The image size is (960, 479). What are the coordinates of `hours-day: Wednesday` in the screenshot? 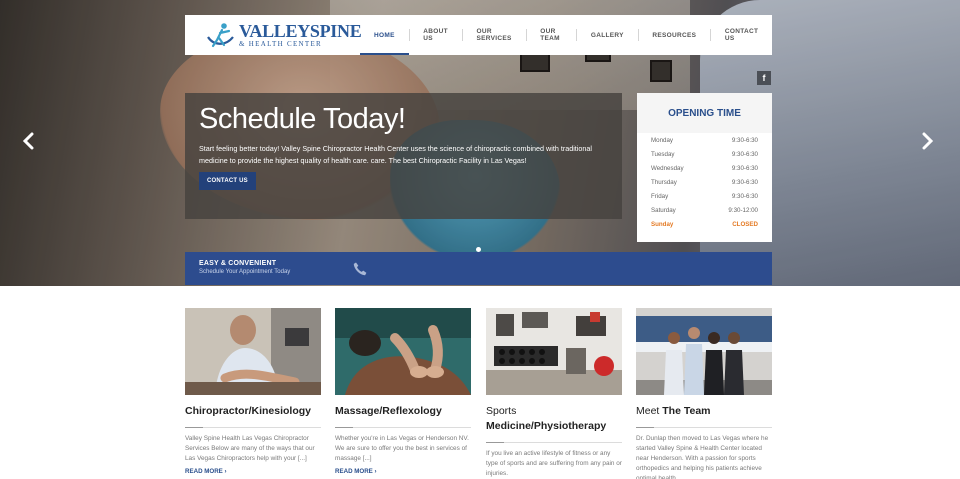 It's located at (667, 168).